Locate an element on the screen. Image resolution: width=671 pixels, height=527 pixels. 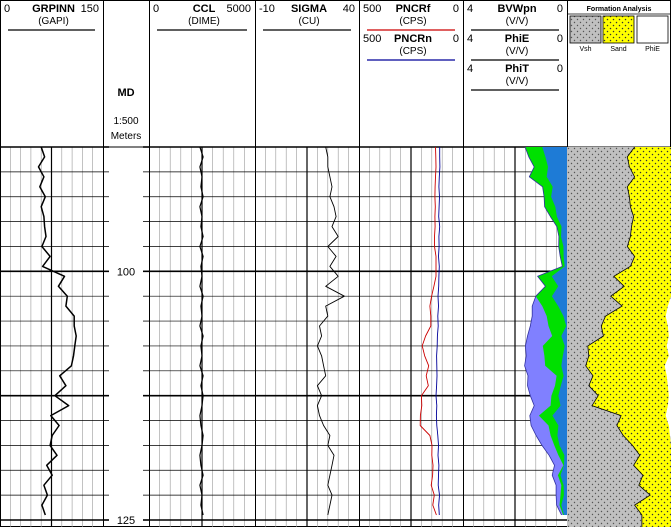
curve-name: PNCRf is located at coordinates (413, 9).